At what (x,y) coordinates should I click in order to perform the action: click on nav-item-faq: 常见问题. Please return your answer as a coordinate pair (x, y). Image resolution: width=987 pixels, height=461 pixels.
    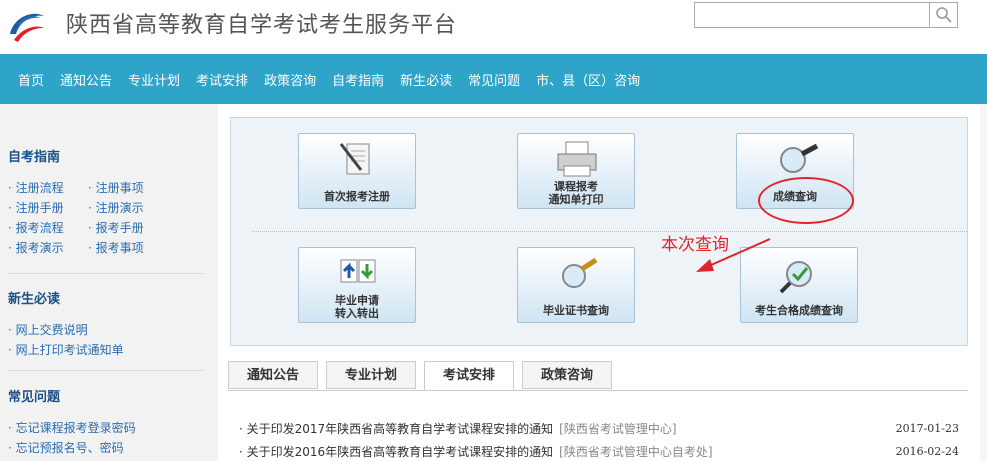
    Looking at the image, I should click on (494, 79).